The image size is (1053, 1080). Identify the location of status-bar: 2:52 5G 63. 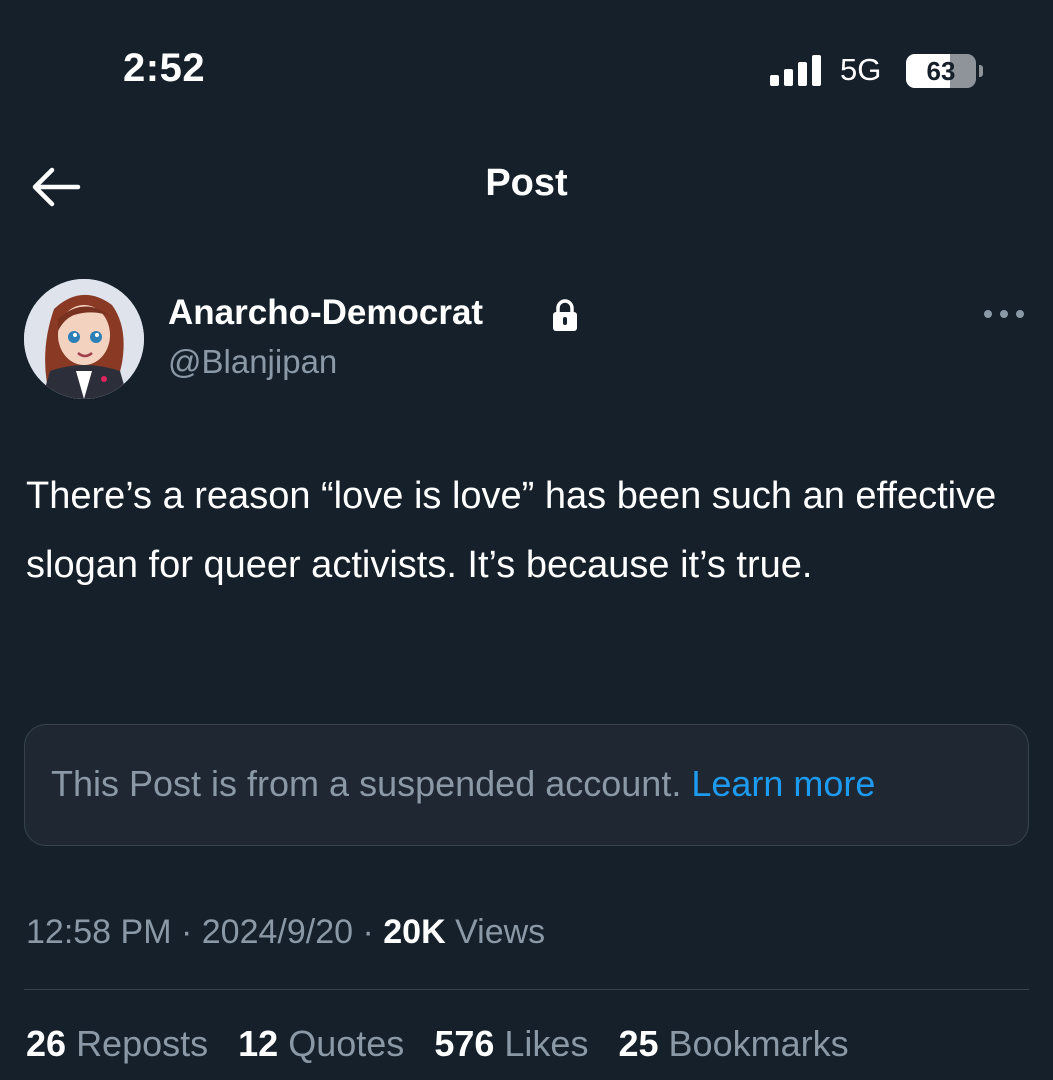
(526, 70).